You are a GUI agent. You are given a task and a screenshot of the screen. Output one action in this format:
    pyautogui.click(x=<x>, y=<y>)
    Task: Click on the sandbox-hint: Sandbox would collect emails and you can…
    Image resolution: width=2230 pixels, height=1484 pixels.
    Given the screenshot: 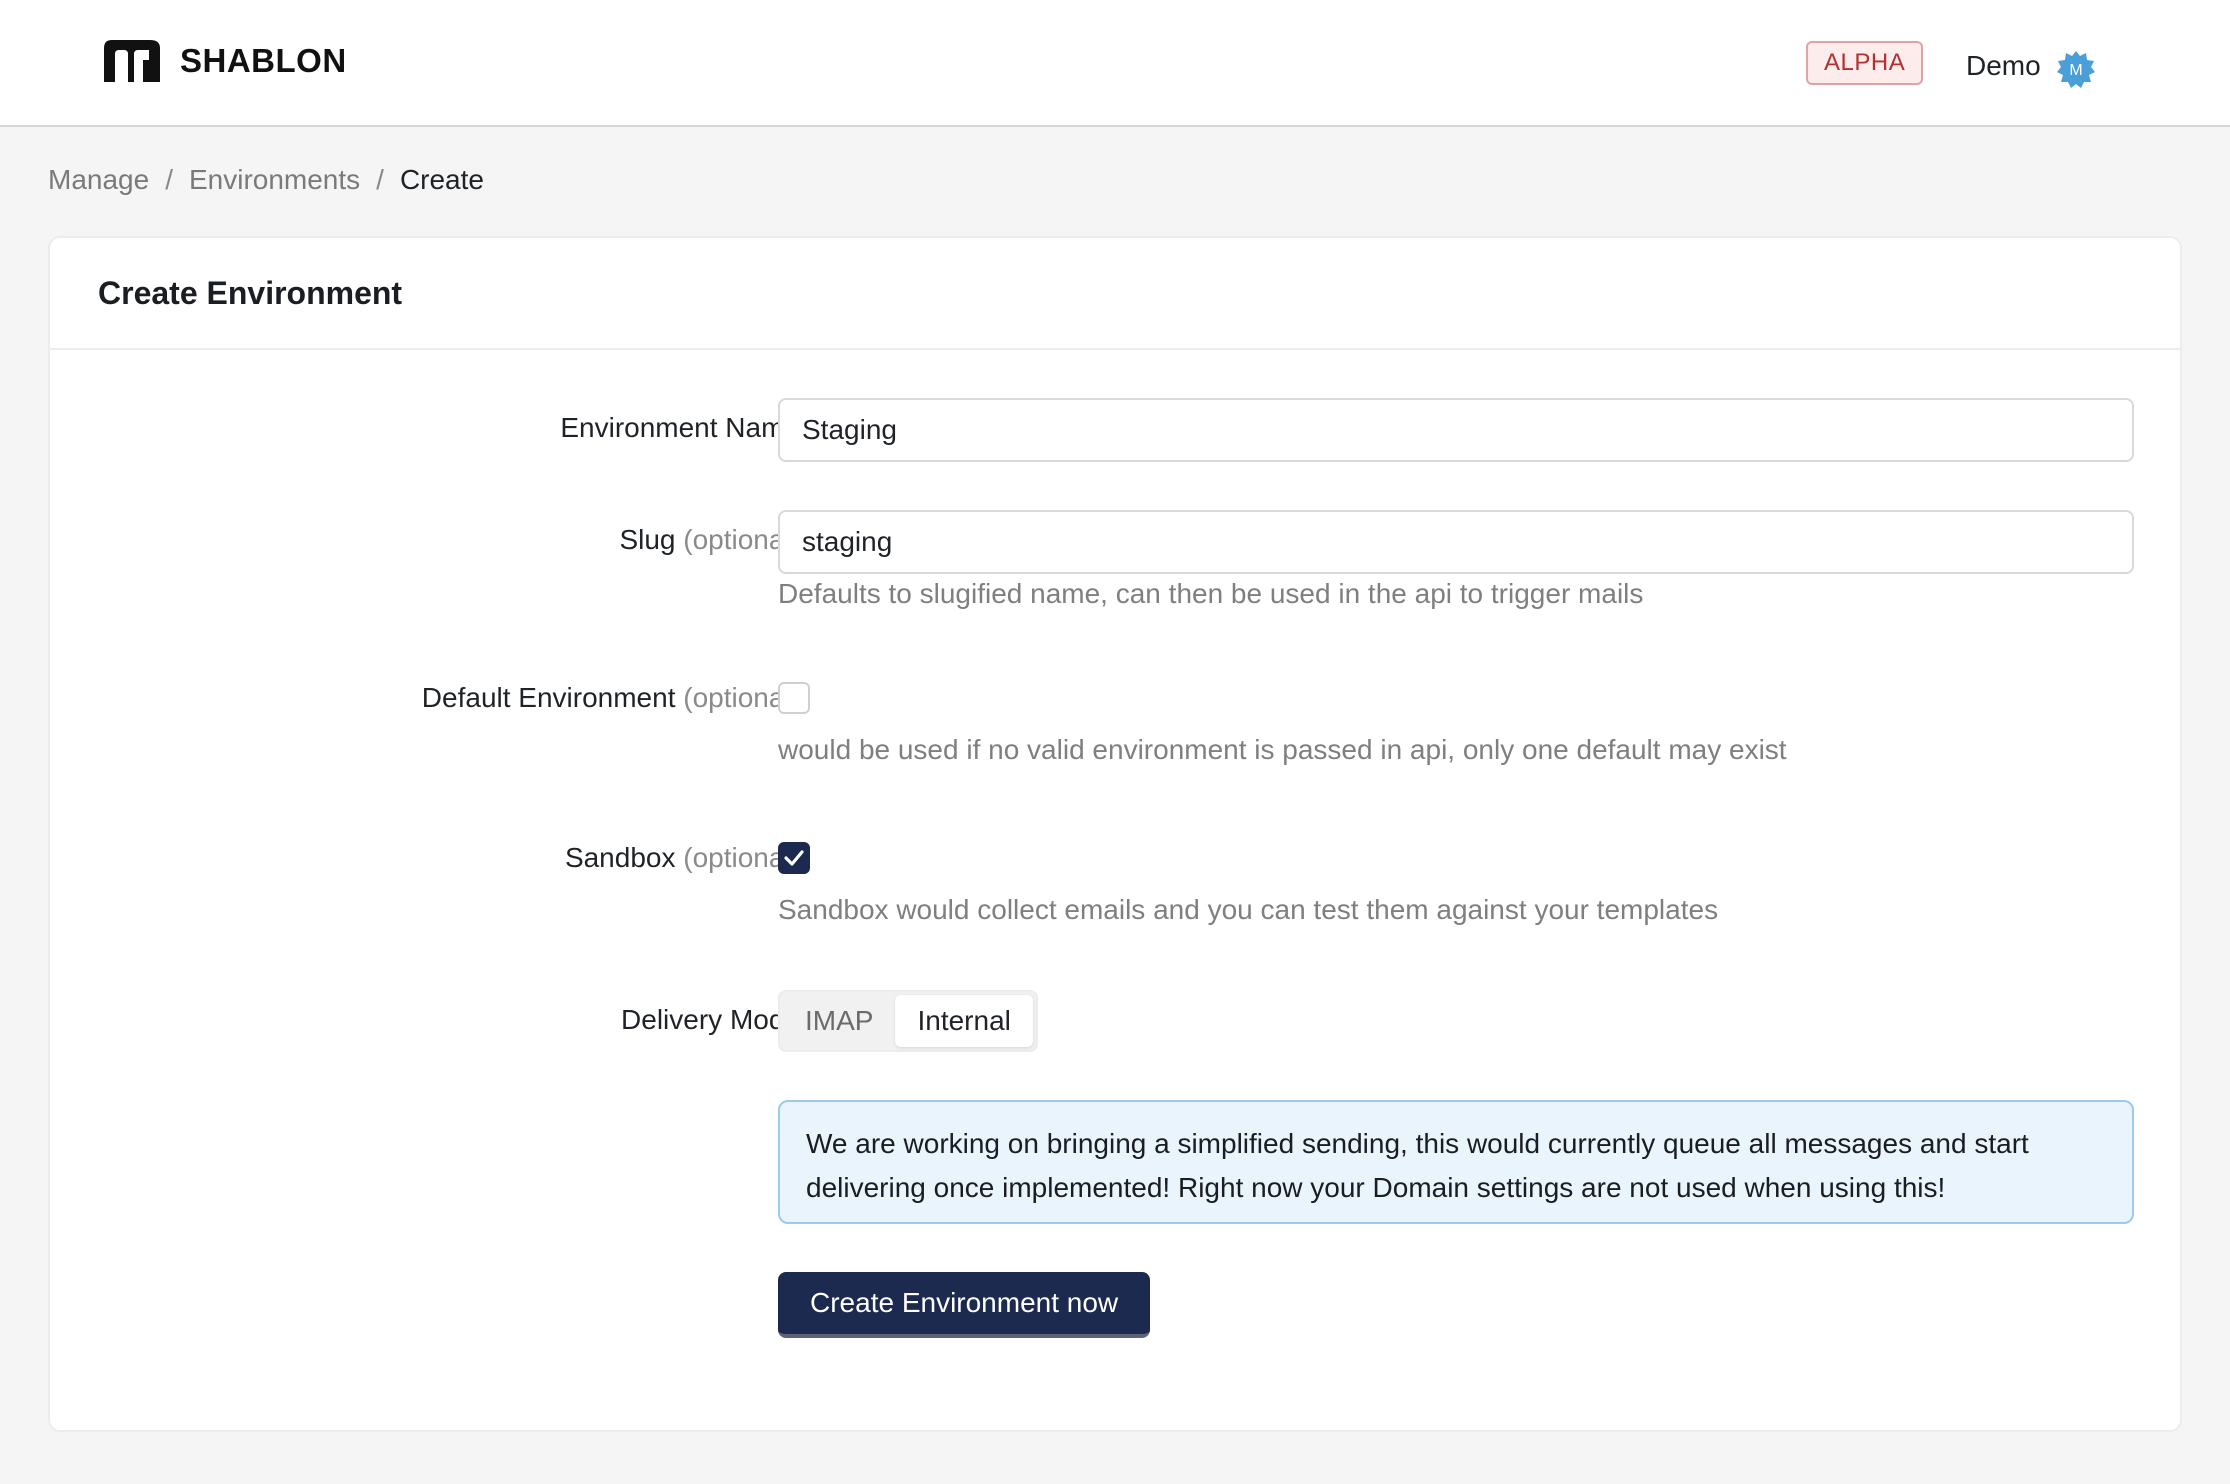 What is the action you would take?
    pyautogui.click(x=1248, y=909)
    